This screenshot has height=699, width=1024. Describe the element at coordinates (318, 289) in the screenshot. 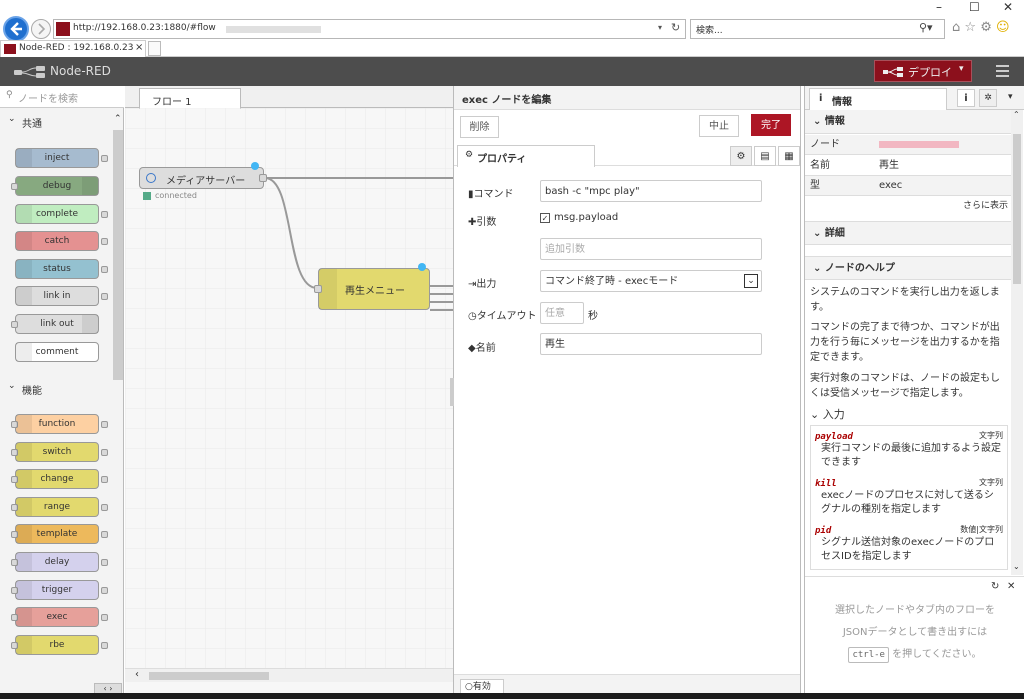

I see `node-input-port` at that location.